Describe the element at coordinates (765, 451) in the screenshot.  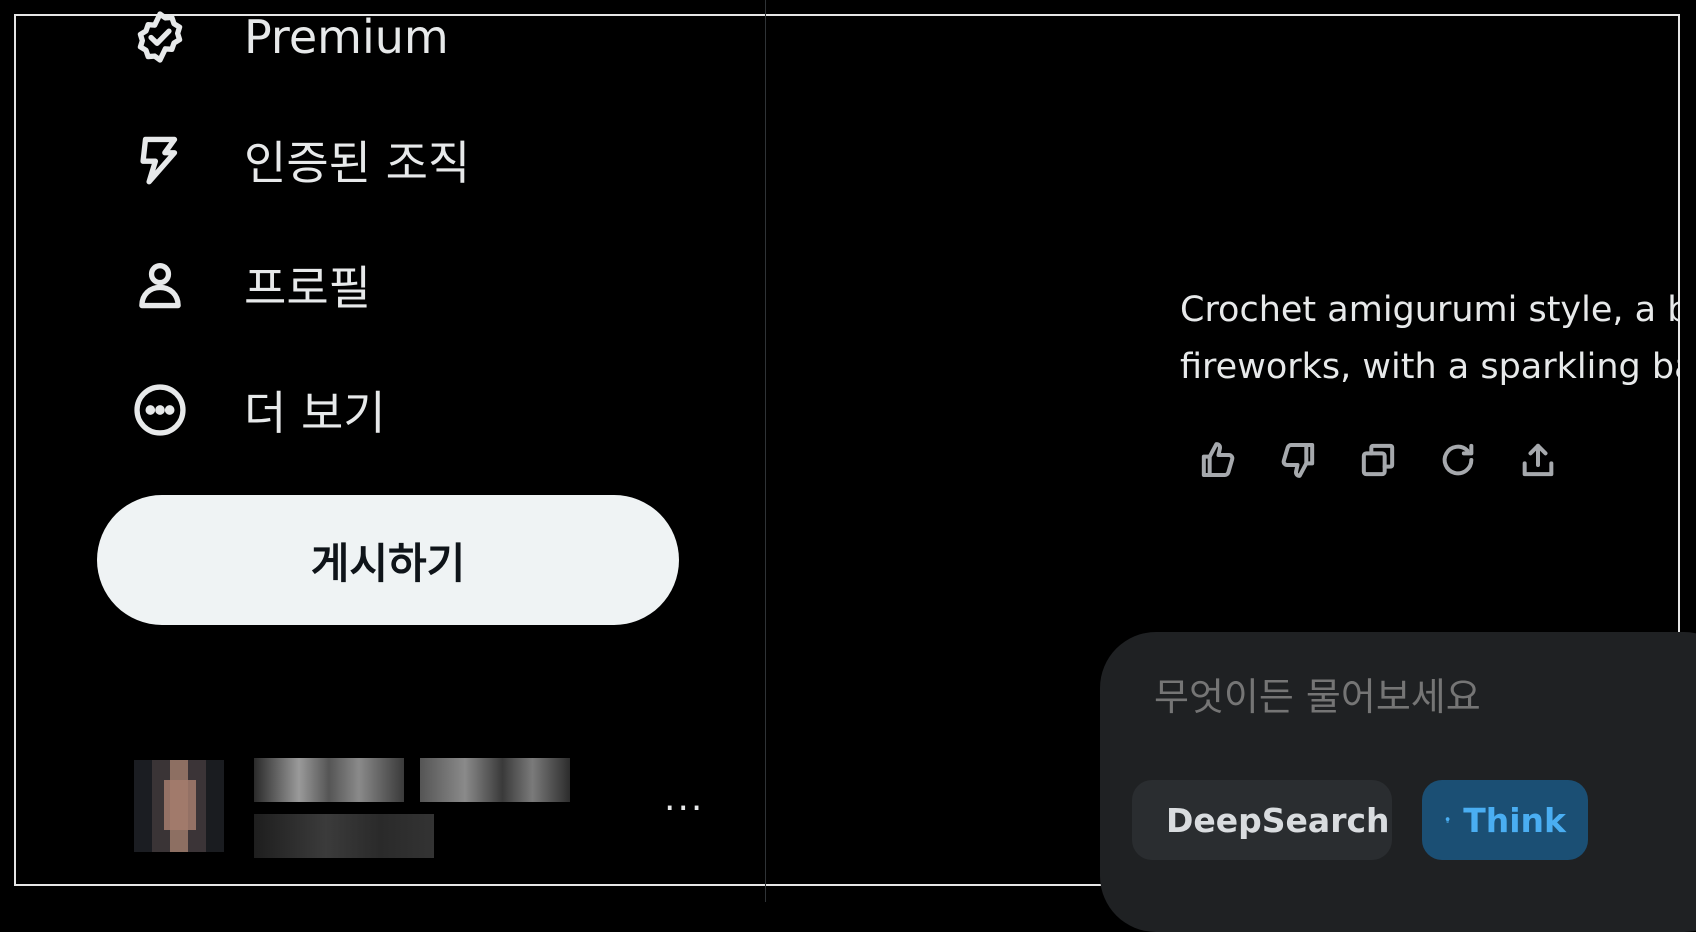
I see `column-divider` at that location.